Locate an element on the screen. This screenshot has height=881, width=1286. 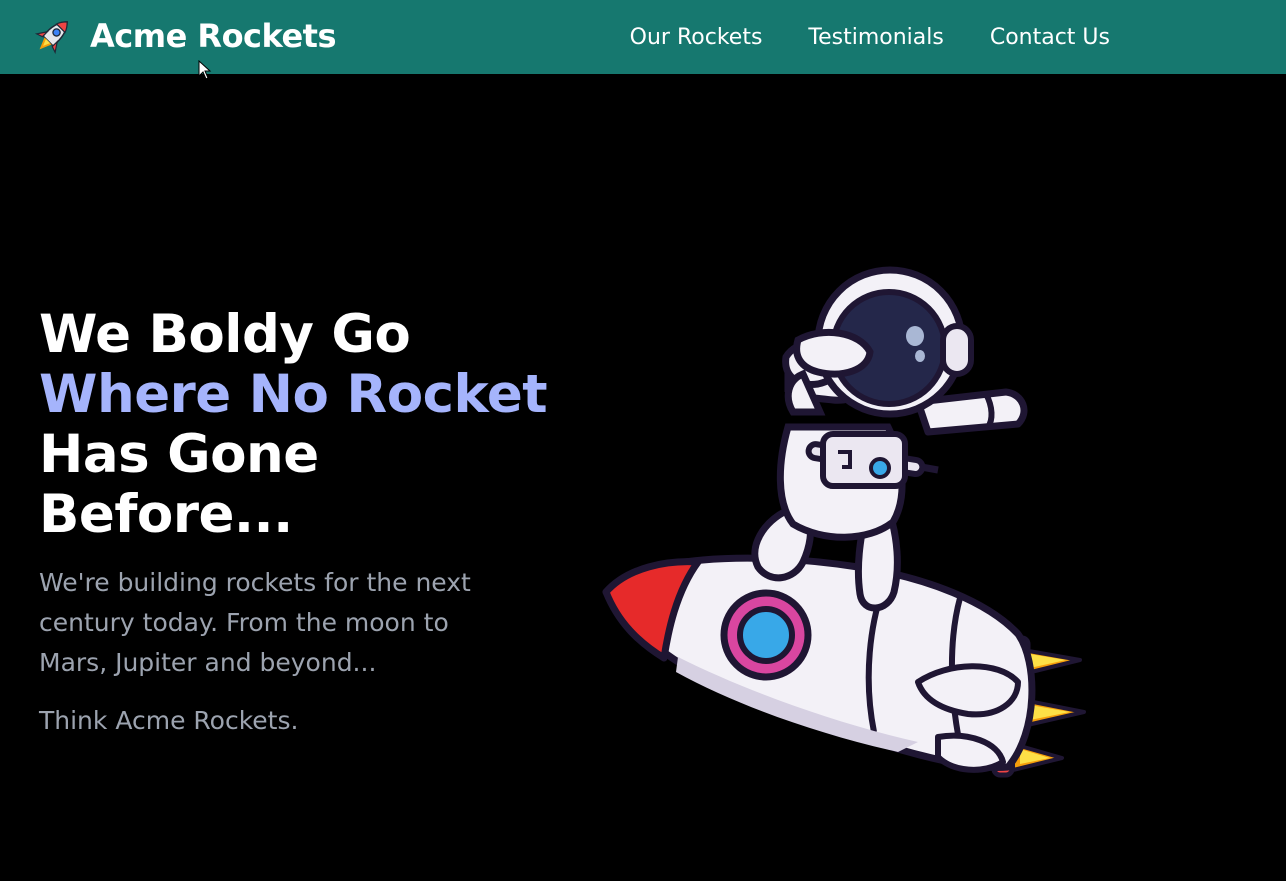
brand-link: Acme Rockets is located at coordinates (183, 36).